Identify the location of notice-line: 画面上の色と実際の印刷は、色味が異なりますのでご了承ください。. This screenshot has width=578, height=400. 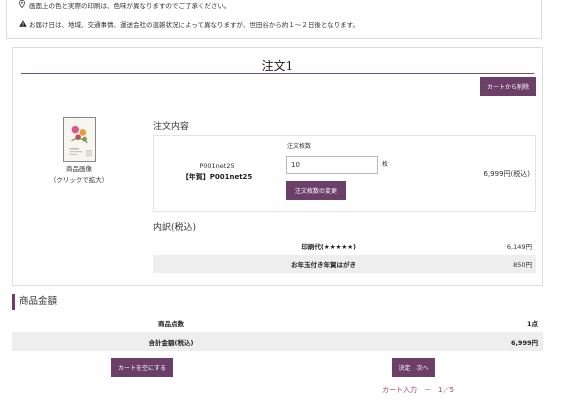
(124, 5).